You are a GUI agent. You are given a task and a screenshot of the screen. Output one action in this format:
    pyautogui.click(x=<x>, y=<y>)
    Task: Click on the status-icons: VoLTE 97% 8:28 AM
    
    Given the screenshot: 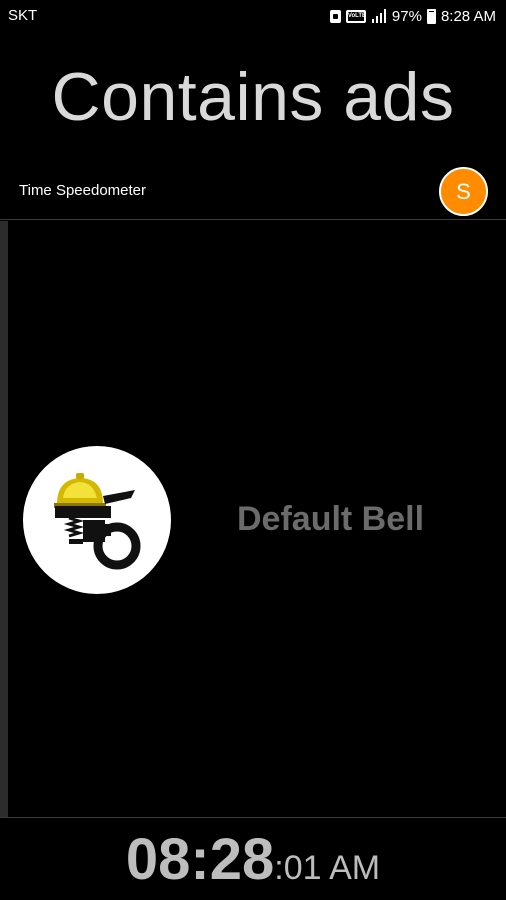 What is the action you would take?
    pyautogui.click(x=412, y=16)
    